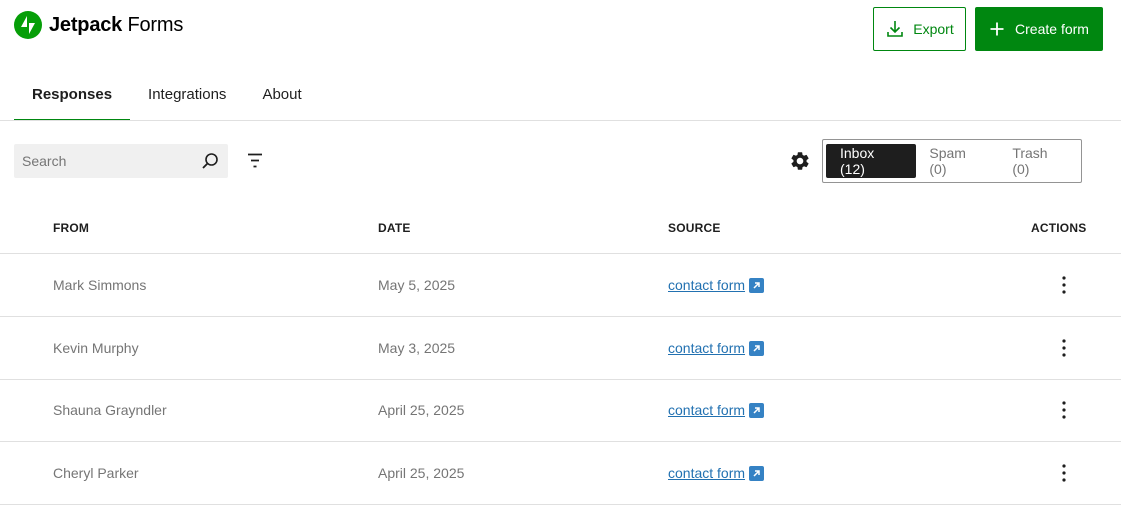 The height and width of the screenshot is (509, 1121). I want to click on plus-icon, so click(997, 29).